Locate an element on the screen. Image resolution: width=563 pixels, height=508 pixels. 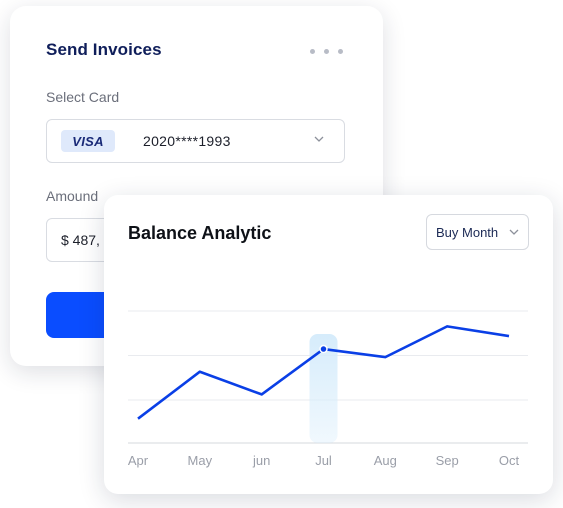
select-card-label: Select Card is located at coordinates (83, 97).